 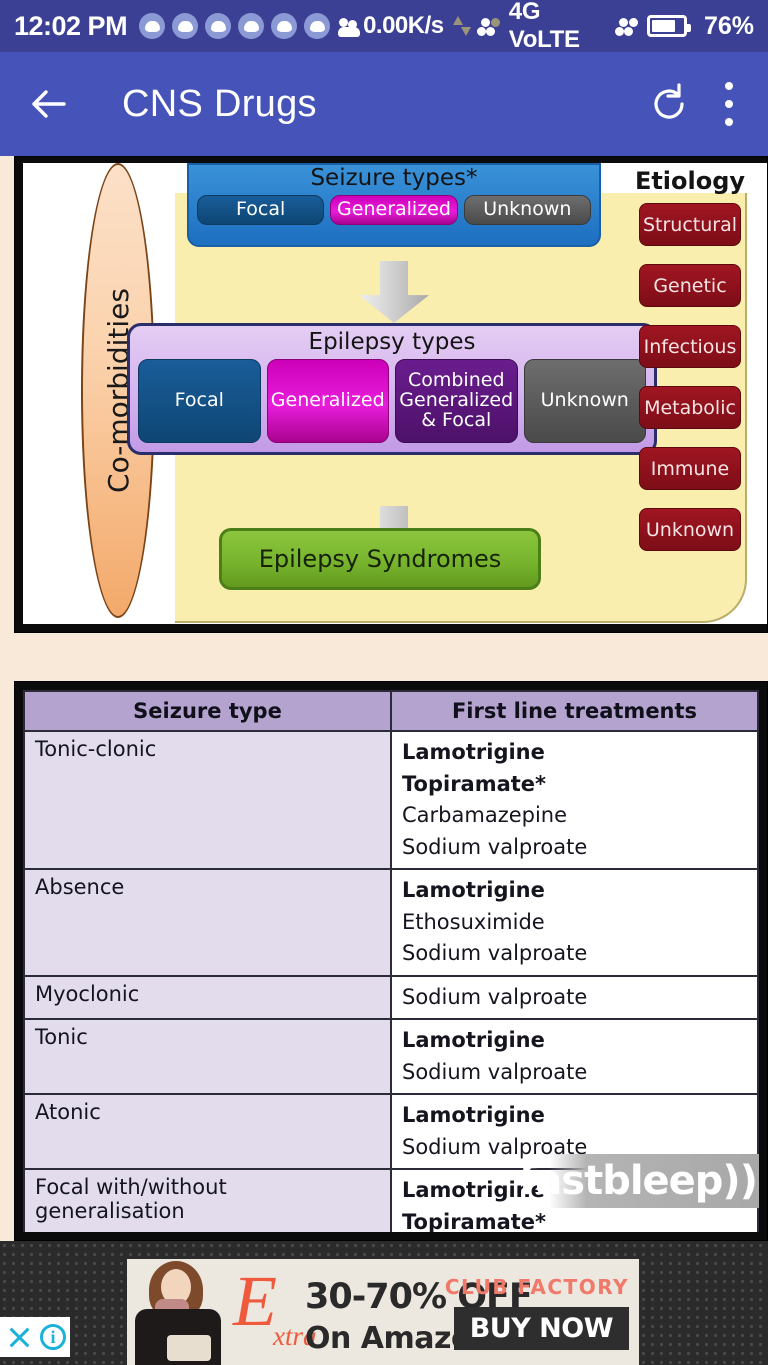 What do you see at coordinates (207, 1200) in the screenshot?
I see `cell-seizure-type: Focal with/without generalisation` at bounding box center [207, 1200].